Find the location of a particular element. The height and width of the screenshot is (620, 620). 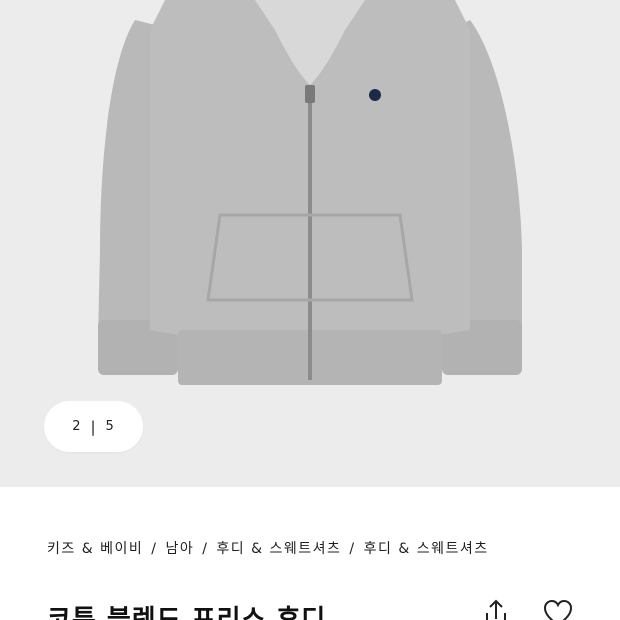

breadcrumb-item-kids-baby: 키즈 & 베이비 is located at coordinates (95, 549).